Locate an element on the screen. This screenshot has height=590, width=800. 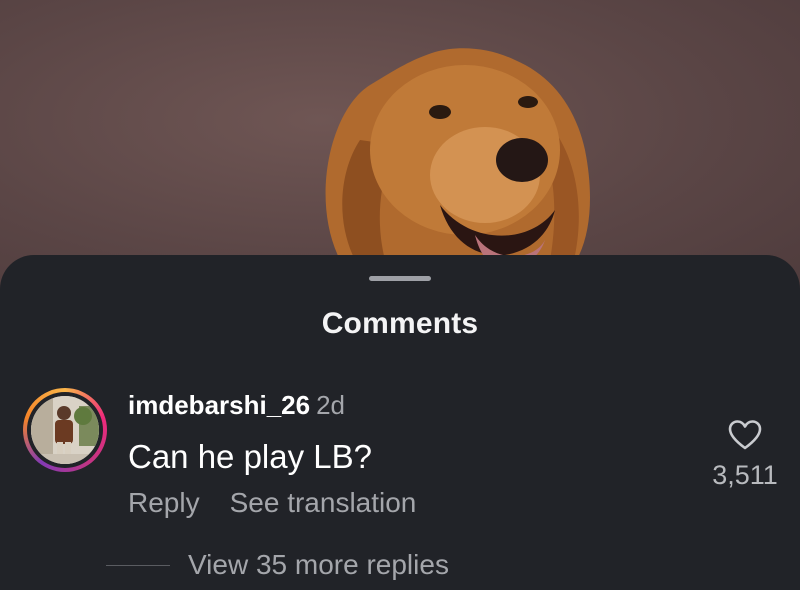
avatar-ring-gap is located at coordinates (65, 430).